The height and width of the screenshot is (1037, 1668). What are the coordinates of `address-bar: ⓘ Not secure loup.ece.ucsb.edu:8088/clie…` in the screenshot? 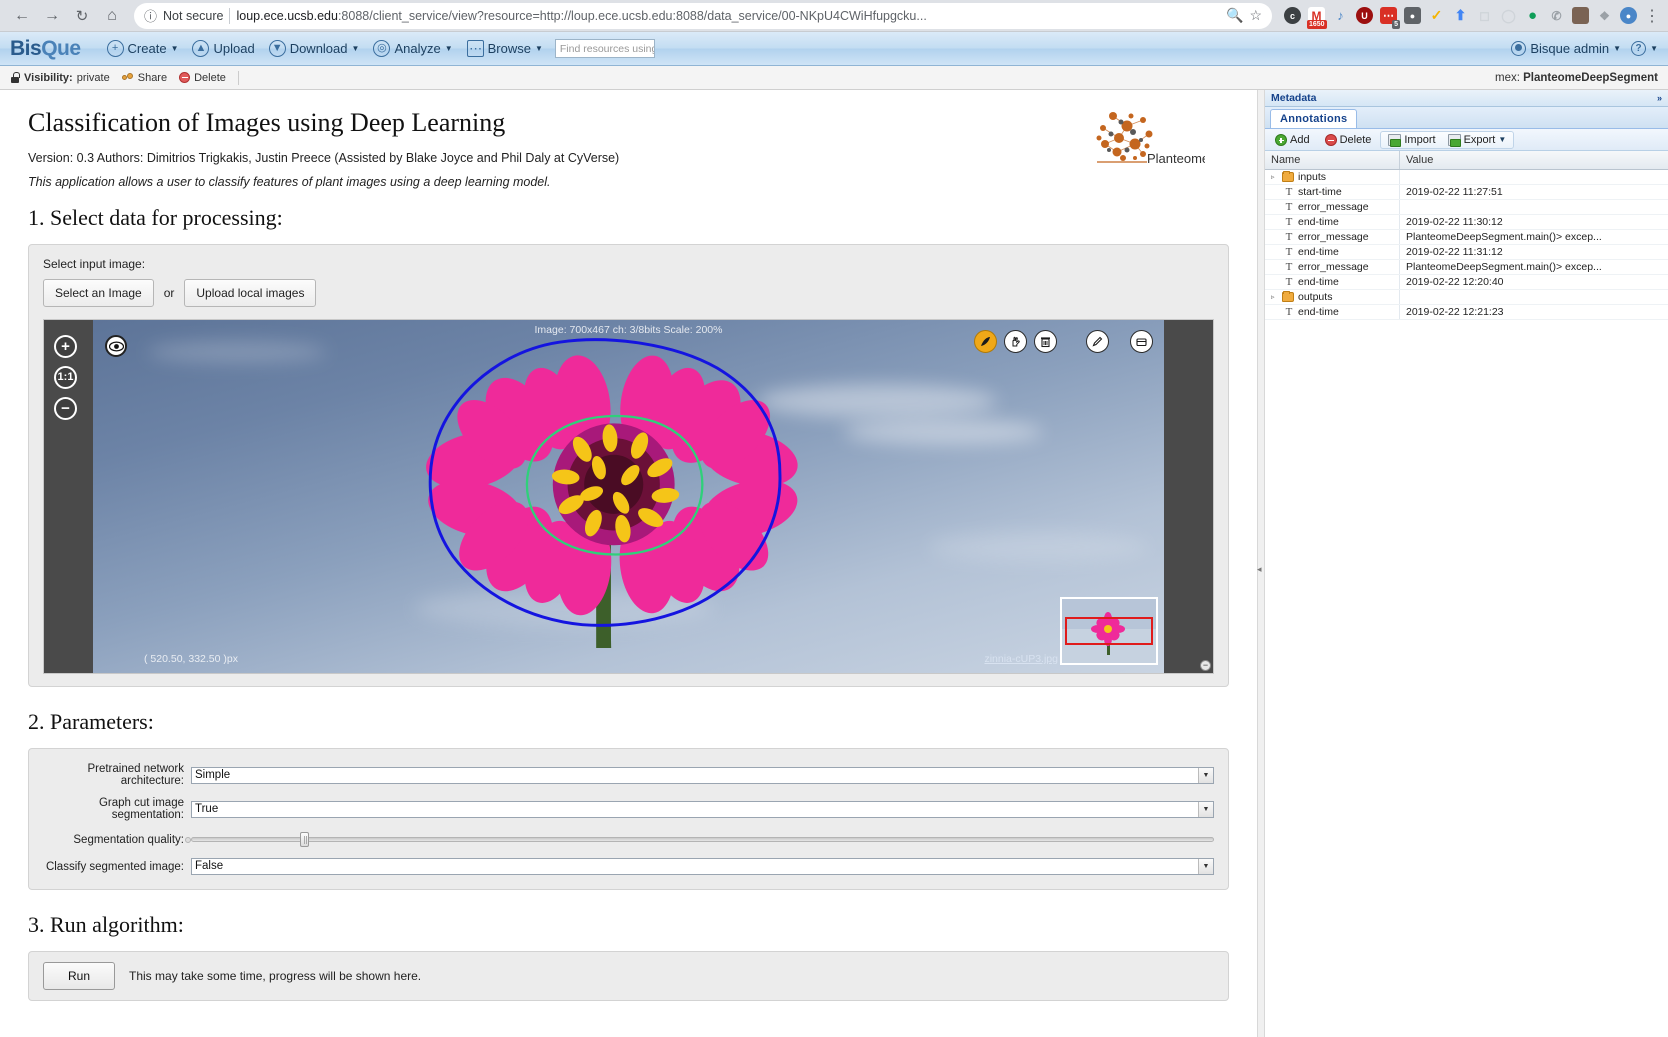 It's located at (703, 15).